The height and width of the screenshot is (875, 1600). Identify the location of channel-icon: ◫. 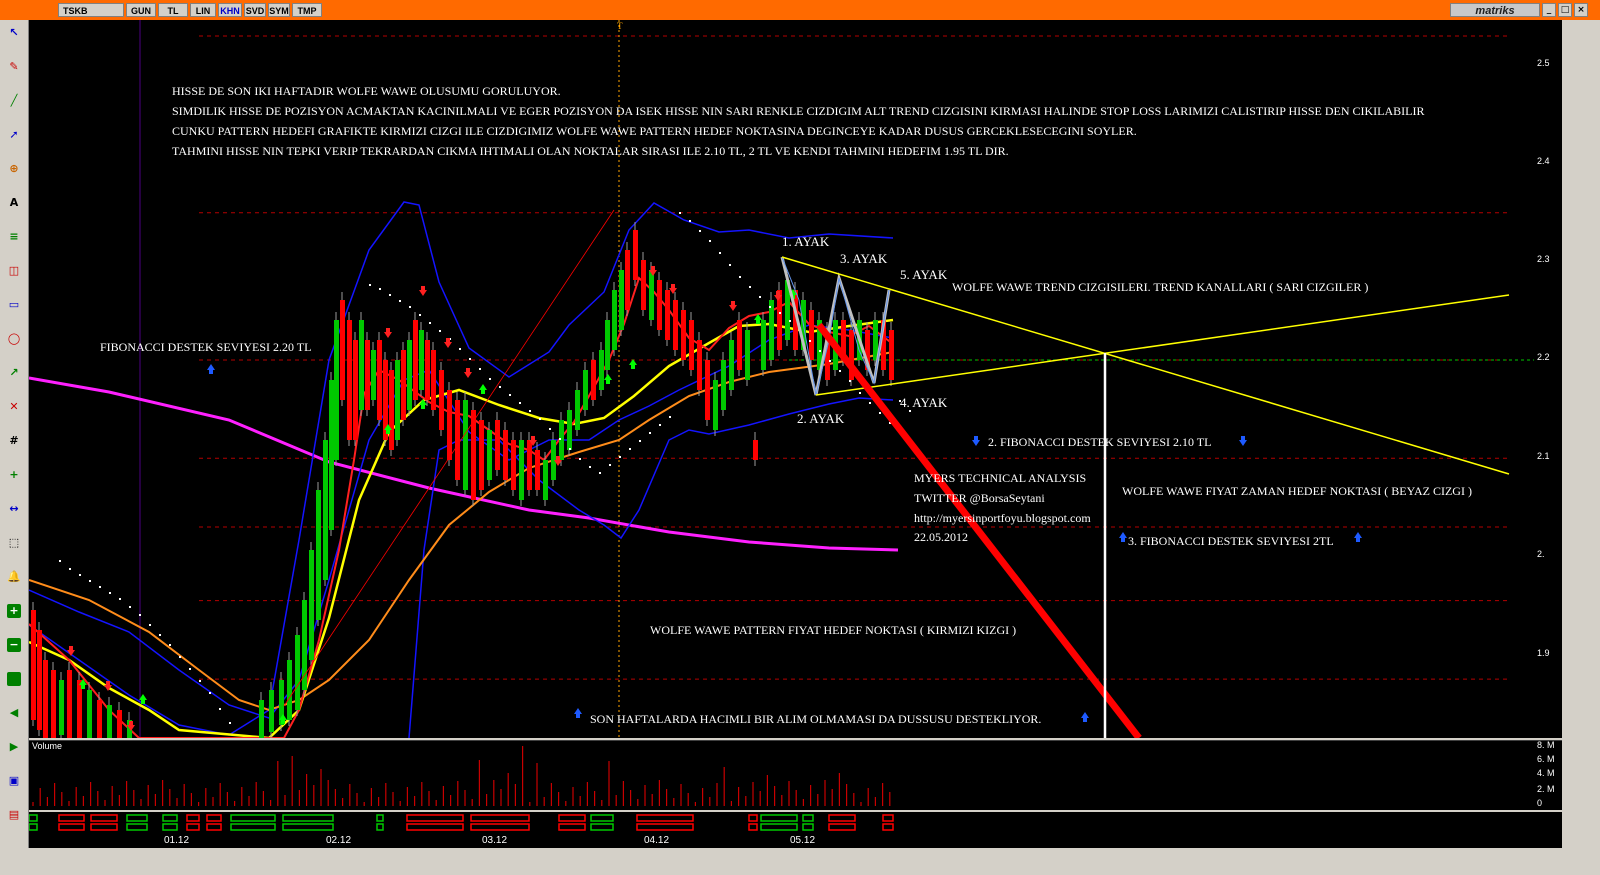
(14, 271).